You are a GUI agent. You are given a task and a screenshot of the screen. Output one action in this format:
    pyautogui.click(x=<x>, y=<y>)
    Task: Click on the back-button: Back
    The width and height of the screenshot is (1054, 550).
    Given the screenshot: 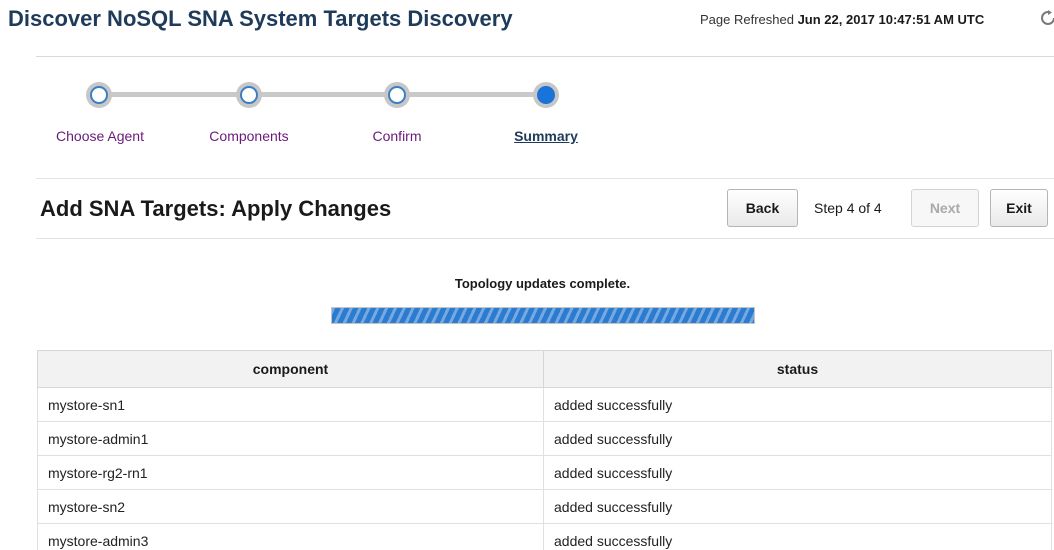 What is the action you would take?
    pyautogui.click(x=762, y=208)
    